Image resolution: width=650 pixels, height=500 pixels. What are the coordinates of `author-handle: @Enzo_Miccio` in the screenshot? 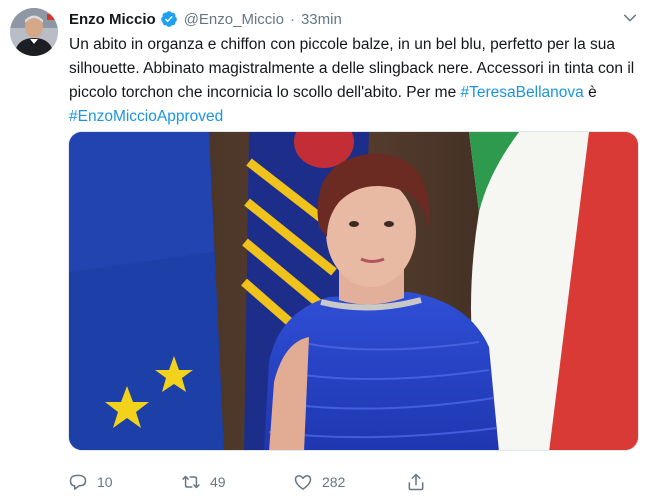 It's located at (234, 19).